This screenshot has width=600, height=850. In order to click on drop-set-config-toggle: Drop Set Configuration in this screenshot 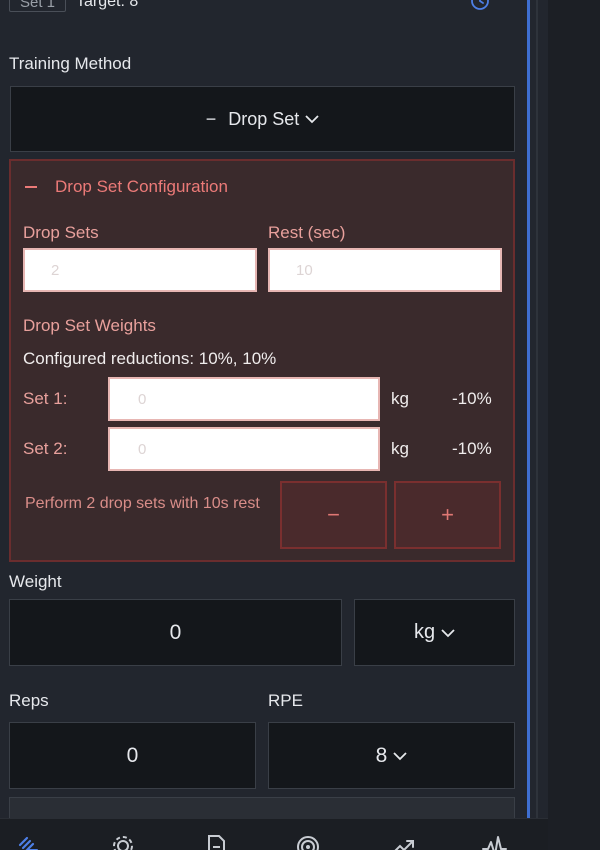, I will do `click(126, 187)`.